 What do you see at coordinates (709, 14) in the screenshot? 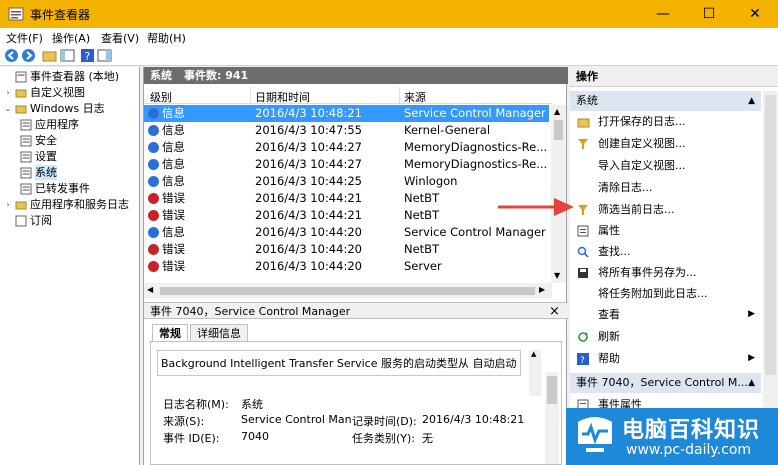
I see `maximize-button: ☐` at bounding box center [709, 14].